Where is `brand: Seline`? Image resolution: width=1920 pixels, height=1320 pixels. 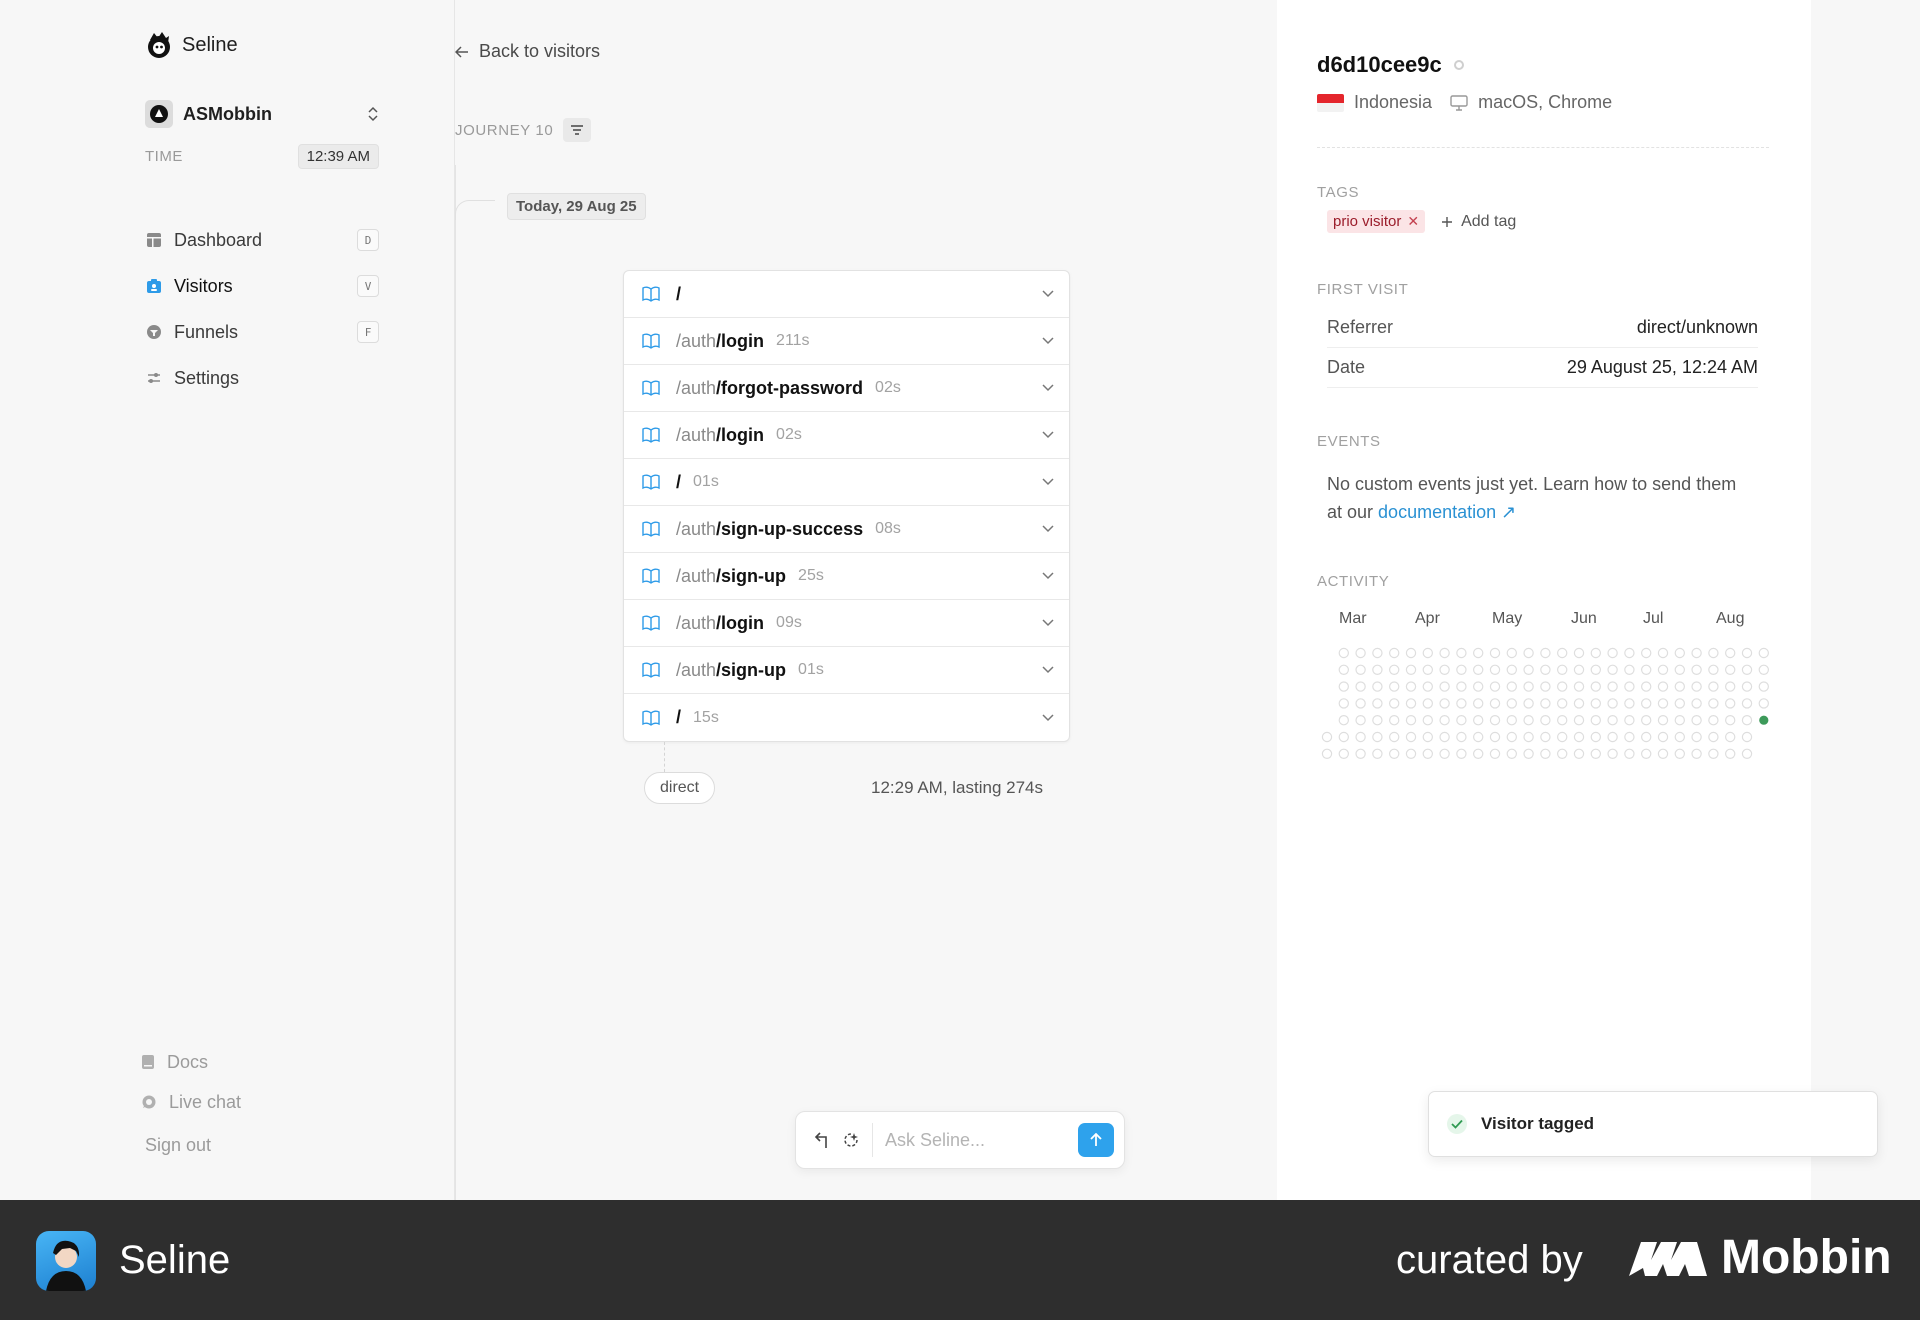 brand: Seline is located at coordinates (191, 45).